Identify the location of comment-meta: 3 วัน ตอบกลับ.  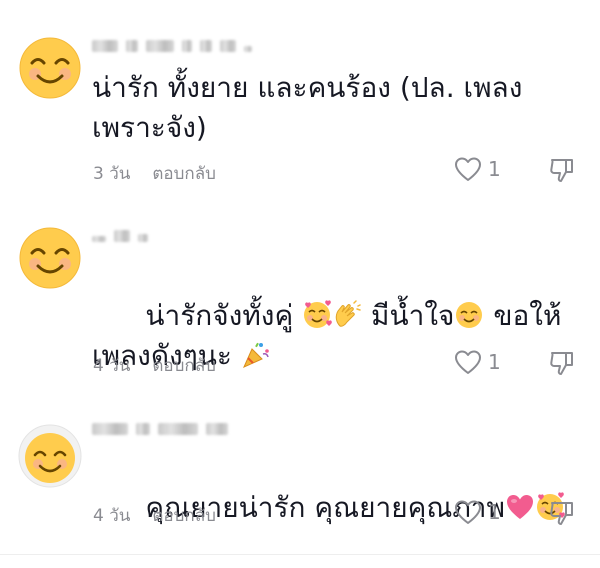
(154, 173).